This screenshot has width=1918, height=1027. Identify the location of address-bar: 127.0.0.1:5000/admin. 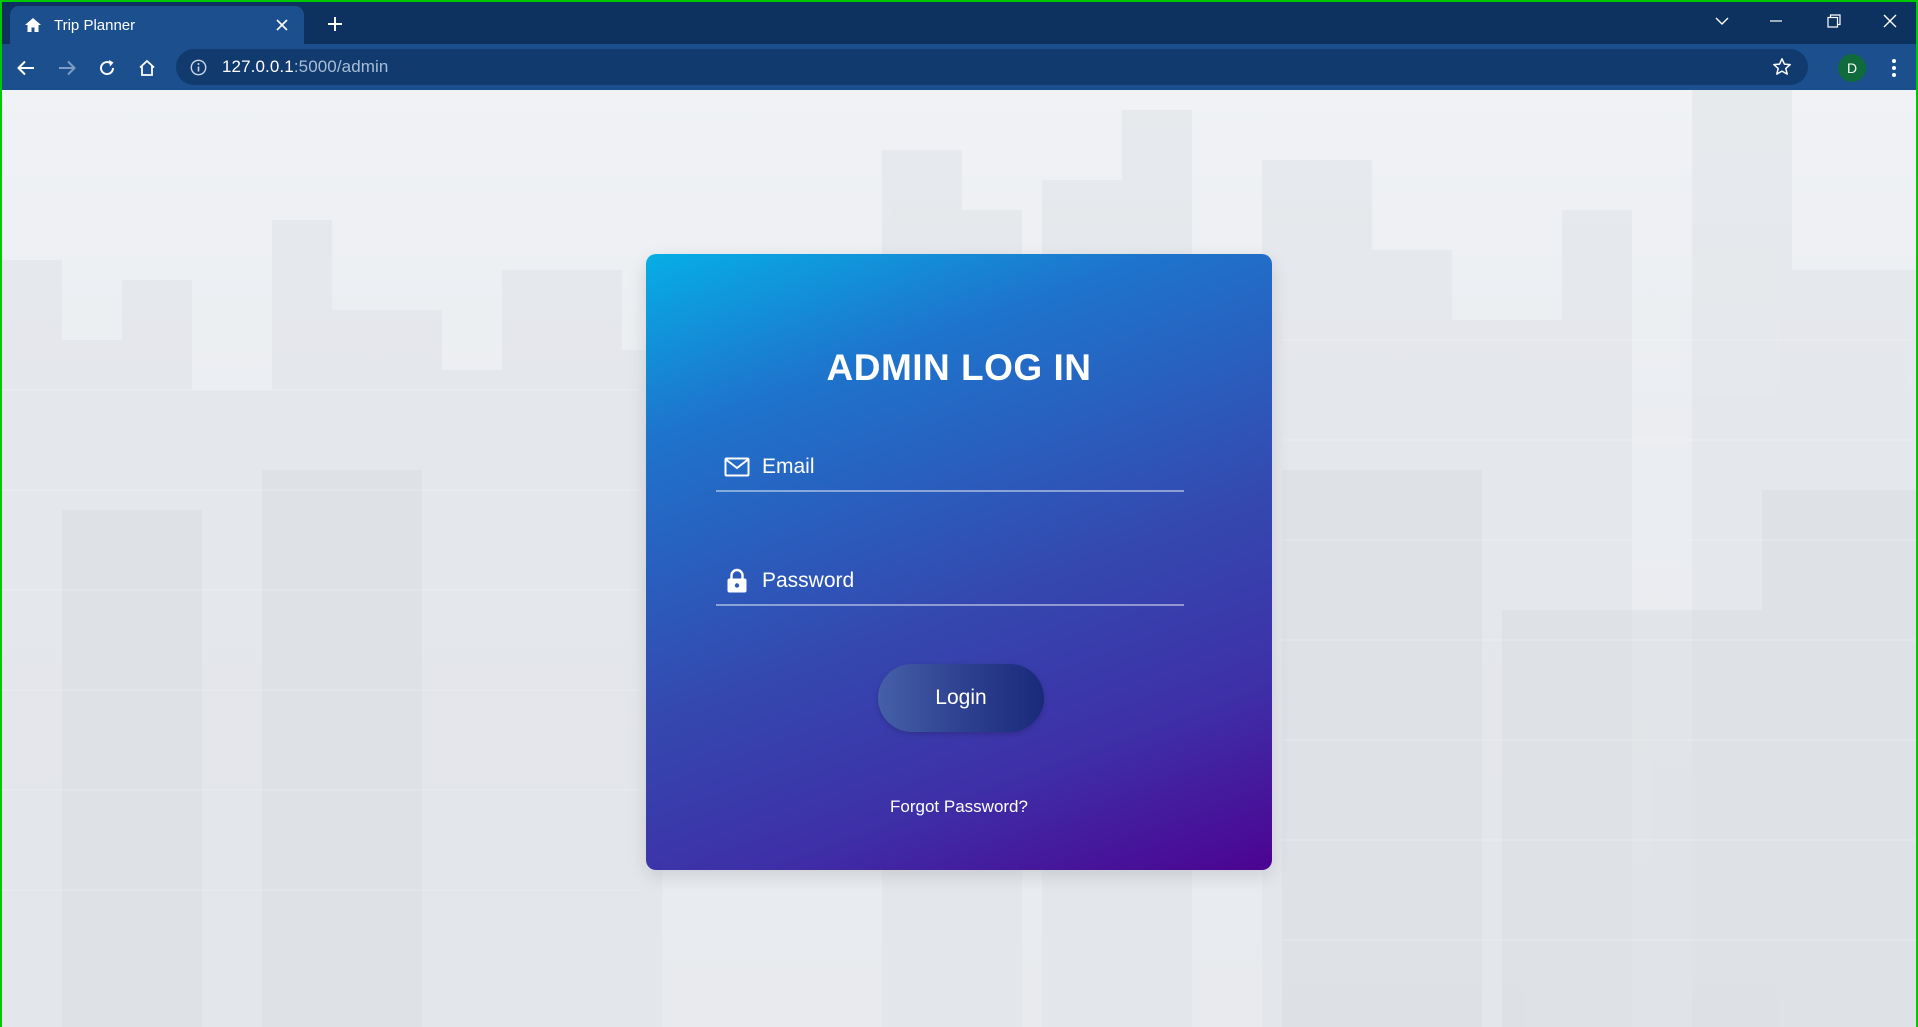
(992, 67).